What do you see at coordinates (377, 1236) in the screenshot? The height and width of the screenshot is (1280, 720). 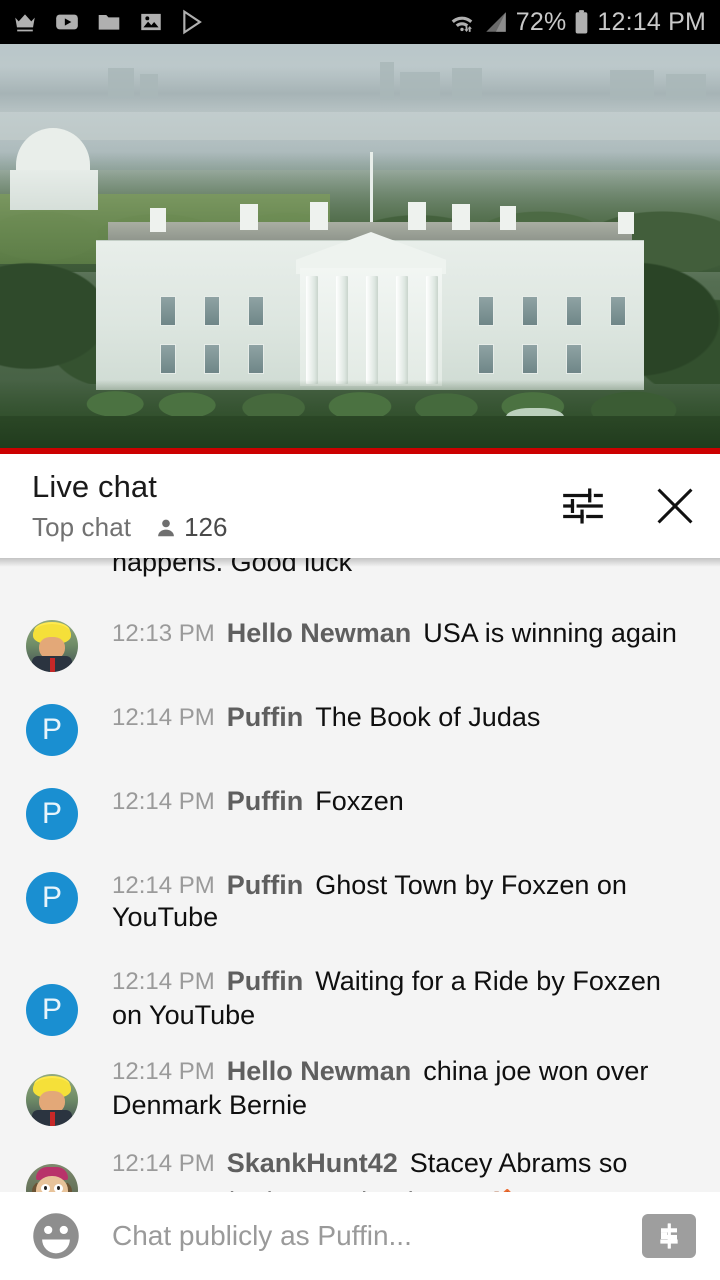 I see `chat-input` at bounding box center [377, 1236].